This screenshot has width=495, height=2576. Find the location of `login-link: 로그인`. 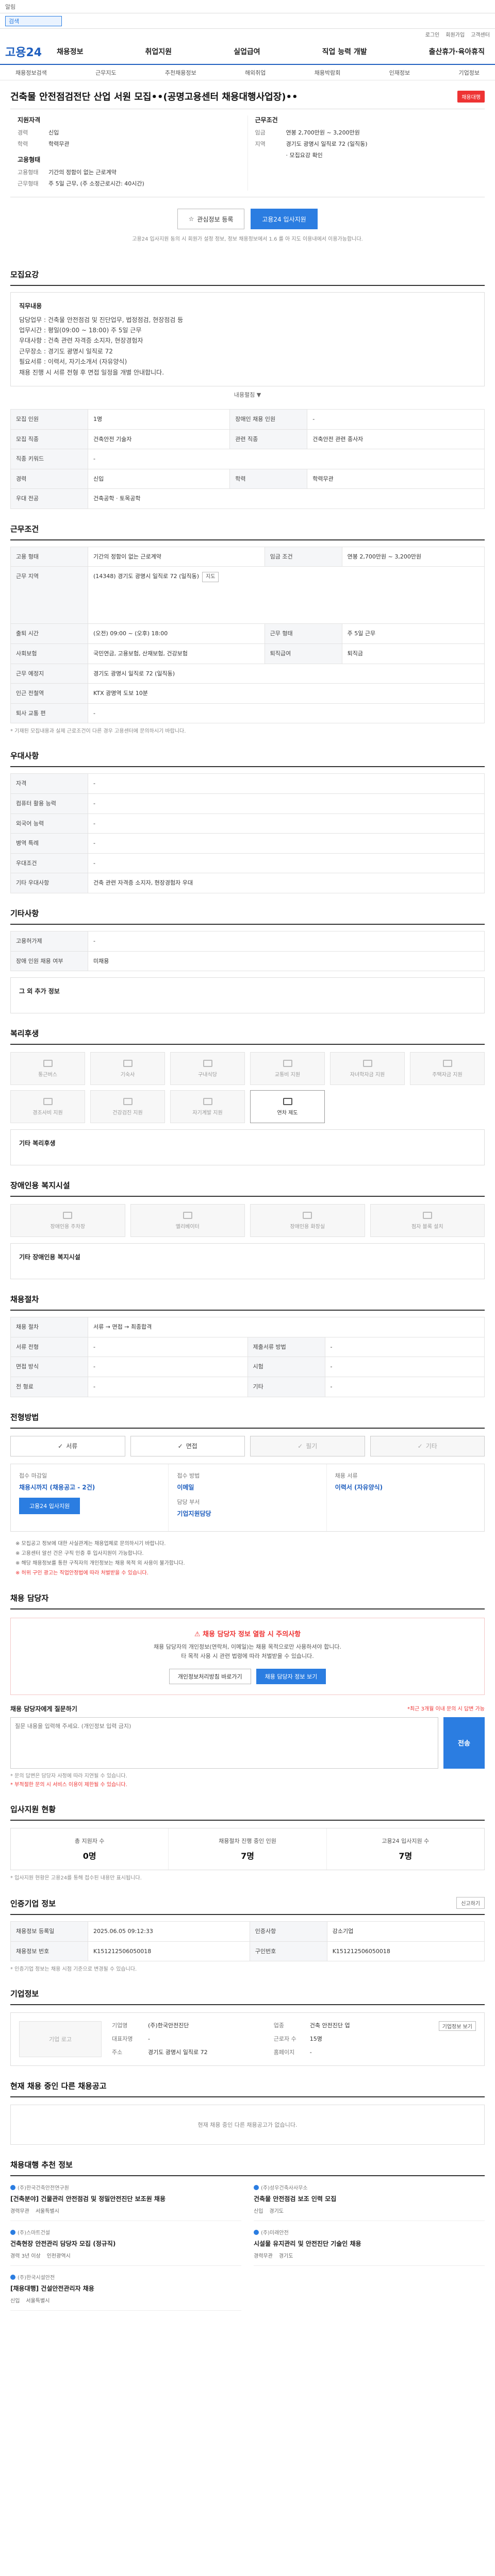

login-link: 로그인 is located at coordinates (433, 34).